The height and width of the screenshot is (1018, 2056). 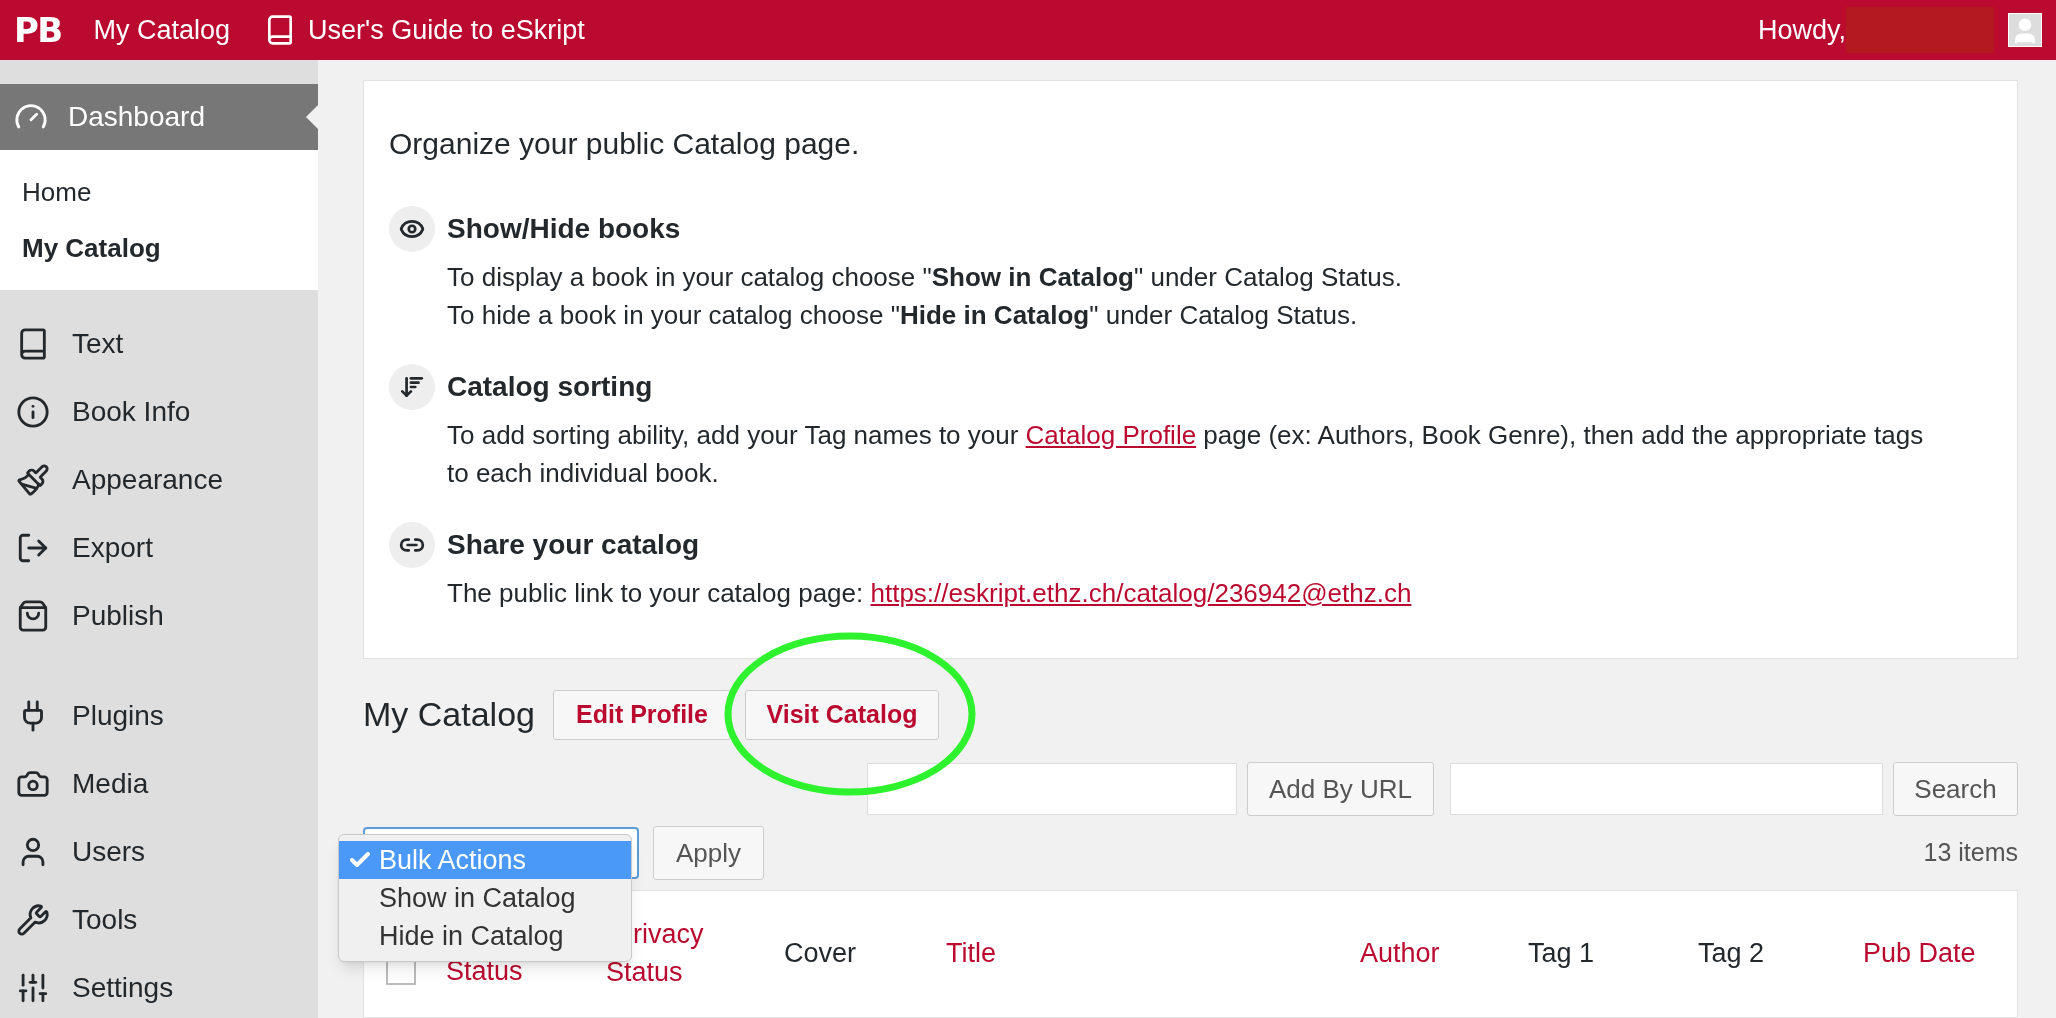 I want to click on section-text: To add sorting ability, add your Tag names to your Catalog Profile page (ex: Authors, Book Genre), then add the appropriate tags to each individual book., so click(x=1186, y=454).